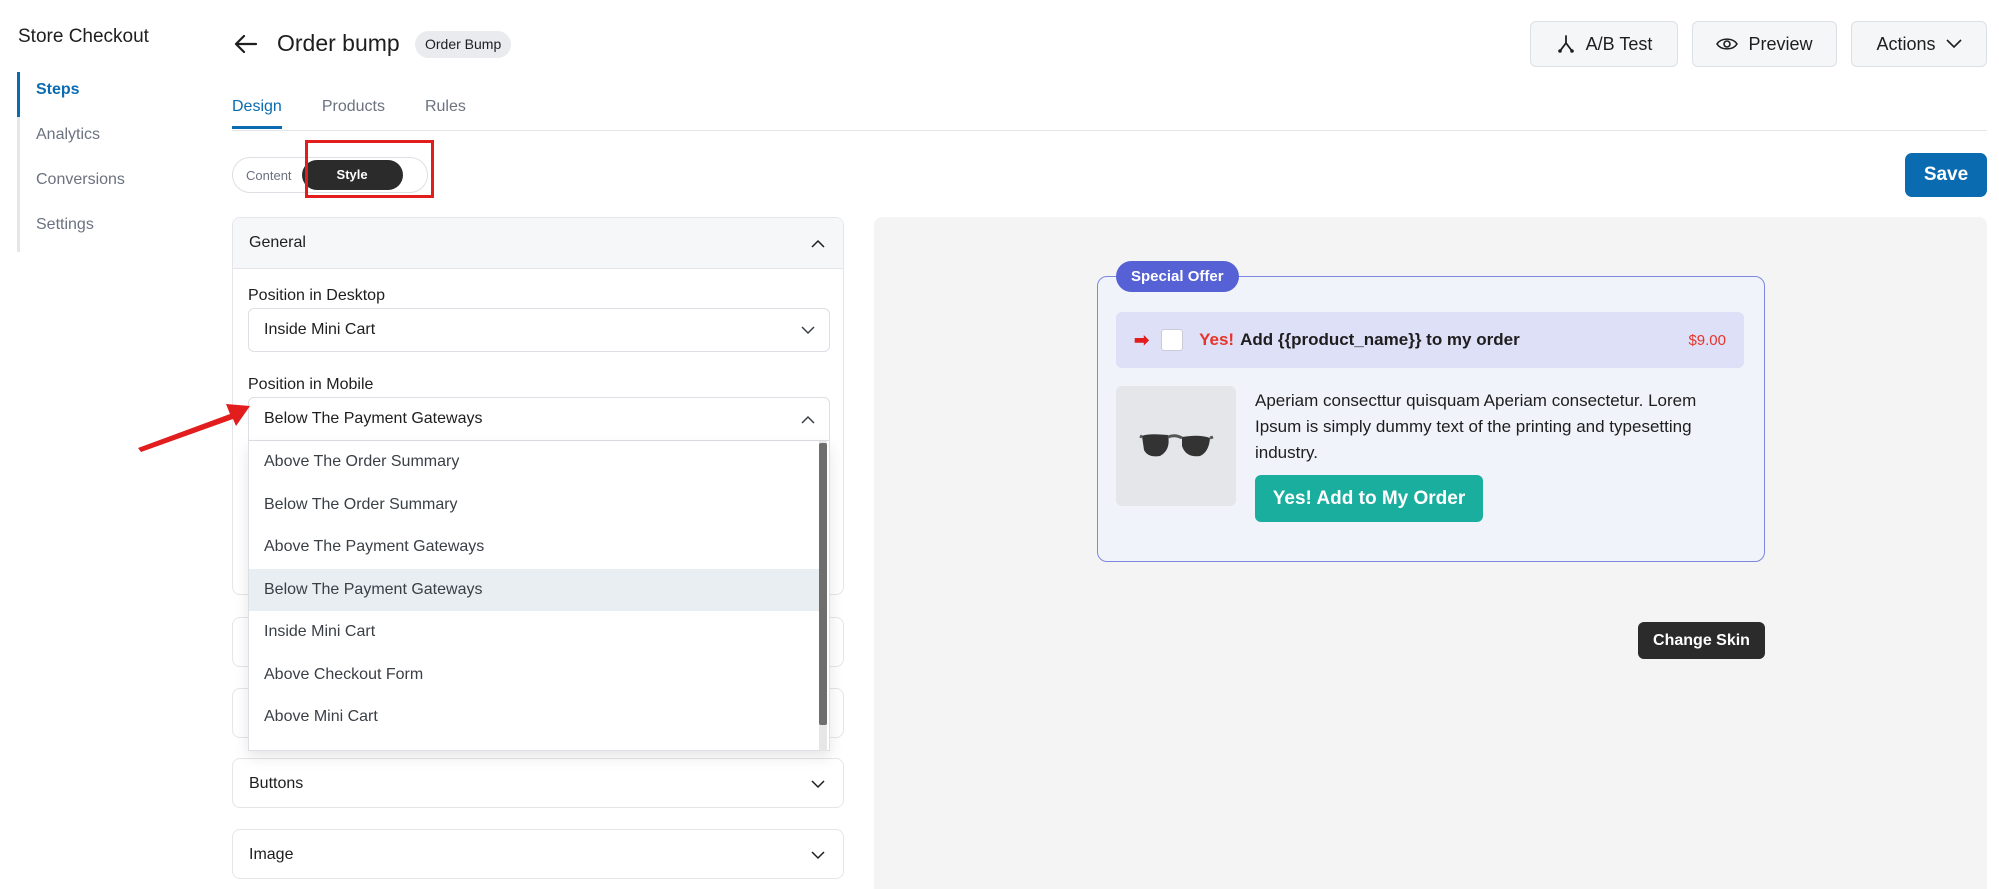 Image resolution: width=1999 pixels, height=889 pixels. What do you see at coordinates (539, 419) in the screenshot?
I see `mobile-position-select: Below The Payment Gateways` at bounding box center [539, 419].